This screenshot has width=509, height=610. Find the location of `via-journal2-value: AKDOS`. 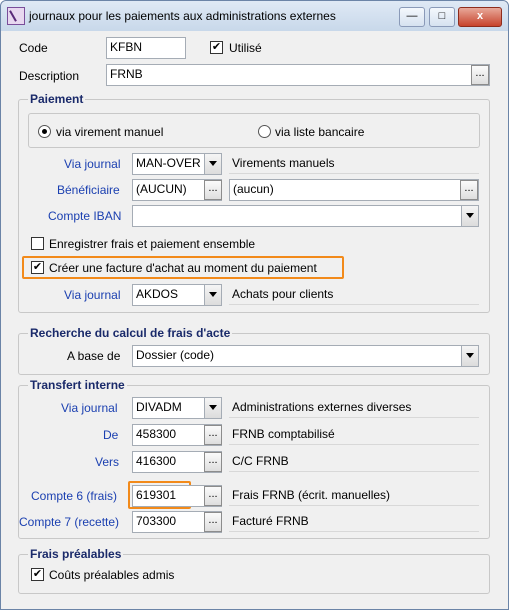

via-journal2-value: AKDOS is located at coordinates (157, 294).